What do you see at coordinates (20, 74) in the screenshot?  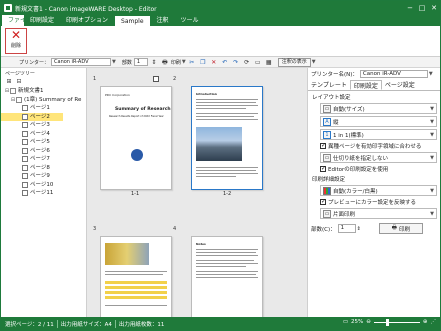 I see `page-tree-title: ページツリー` at bounding box center [20, 74].